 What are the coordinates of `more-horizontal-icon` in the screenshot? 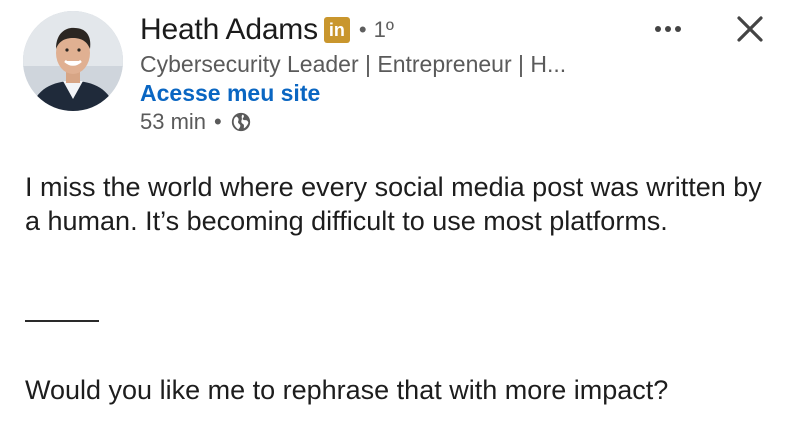 It's located at (668, 29).